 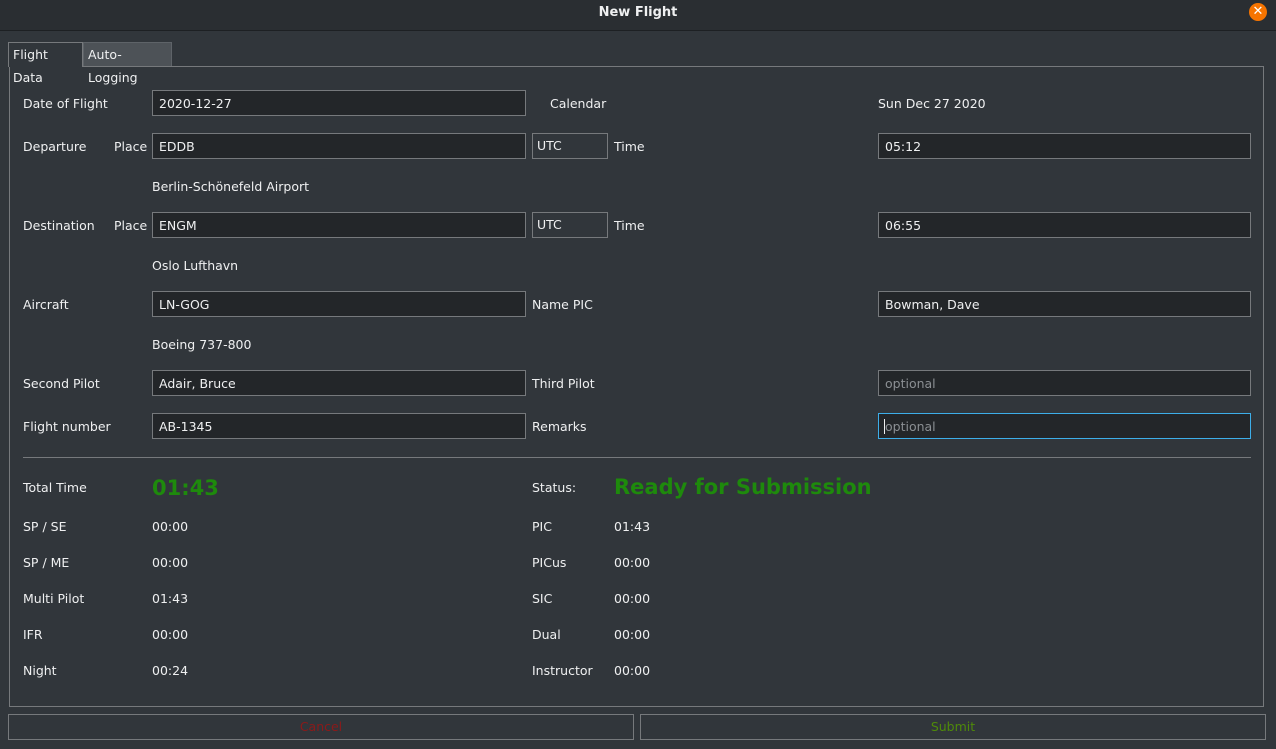 What do you see at coordinates (542, 598) in the screenshot?
I see `sic-label: SIC` at bounding box center [542, 598].